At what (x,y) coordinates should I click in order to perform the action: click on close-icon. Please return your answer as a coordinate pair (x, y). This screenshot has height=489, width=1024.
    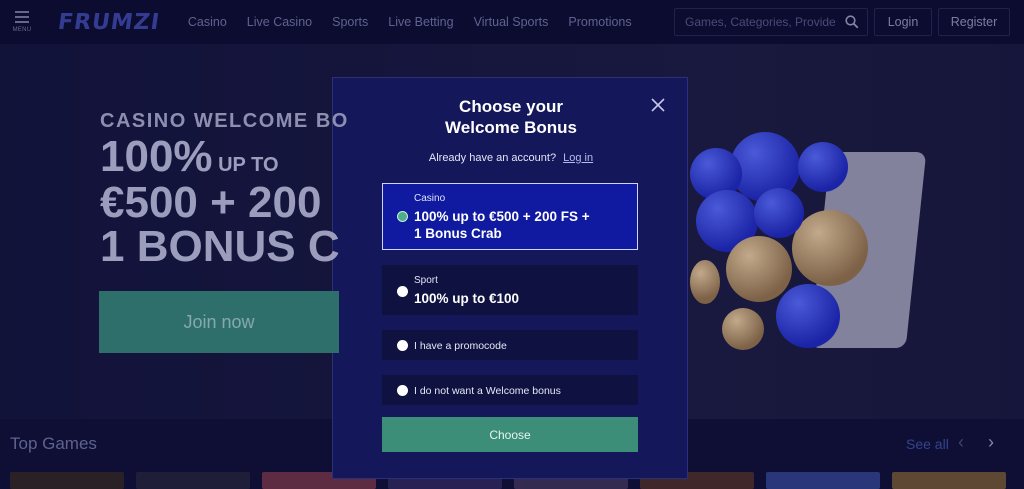
    Looking at the image, I should click on (658, 105).